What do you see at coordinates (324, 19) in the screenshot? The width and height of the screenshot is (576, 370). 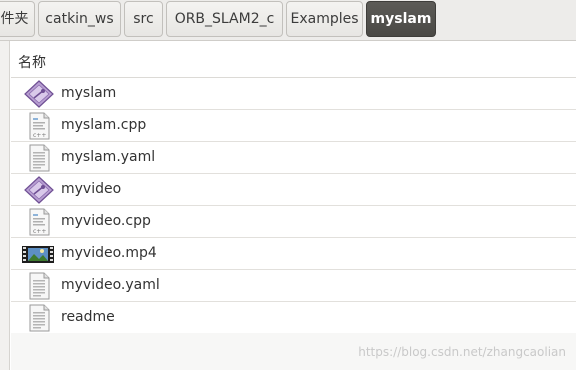 I see `breadcrumb-examples: Examples` at bounding box center [324, 19].